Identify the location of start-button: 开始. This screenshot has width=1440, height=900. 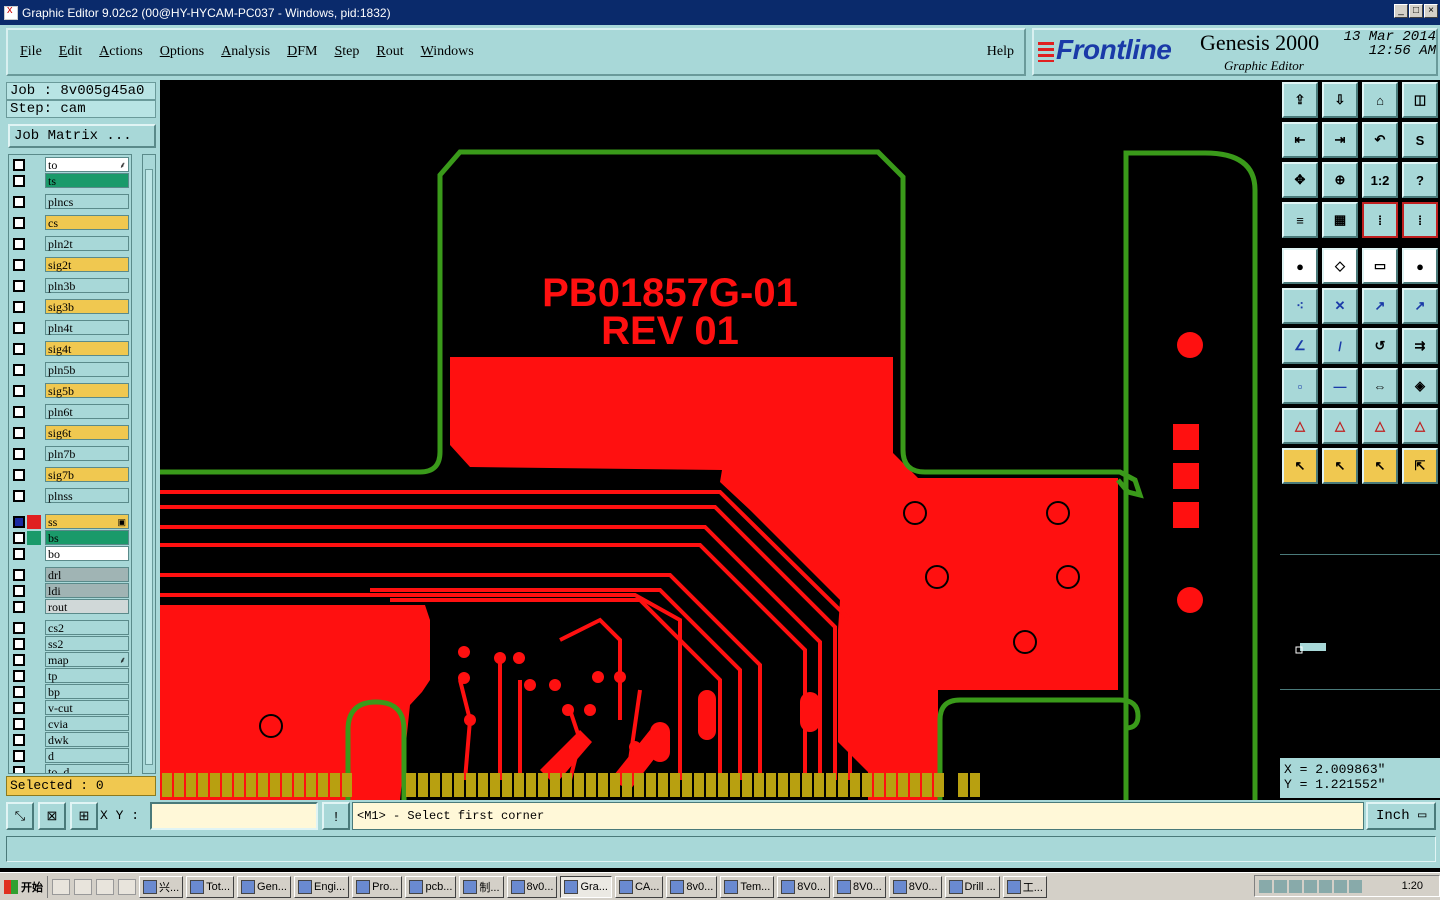
(24, 886).